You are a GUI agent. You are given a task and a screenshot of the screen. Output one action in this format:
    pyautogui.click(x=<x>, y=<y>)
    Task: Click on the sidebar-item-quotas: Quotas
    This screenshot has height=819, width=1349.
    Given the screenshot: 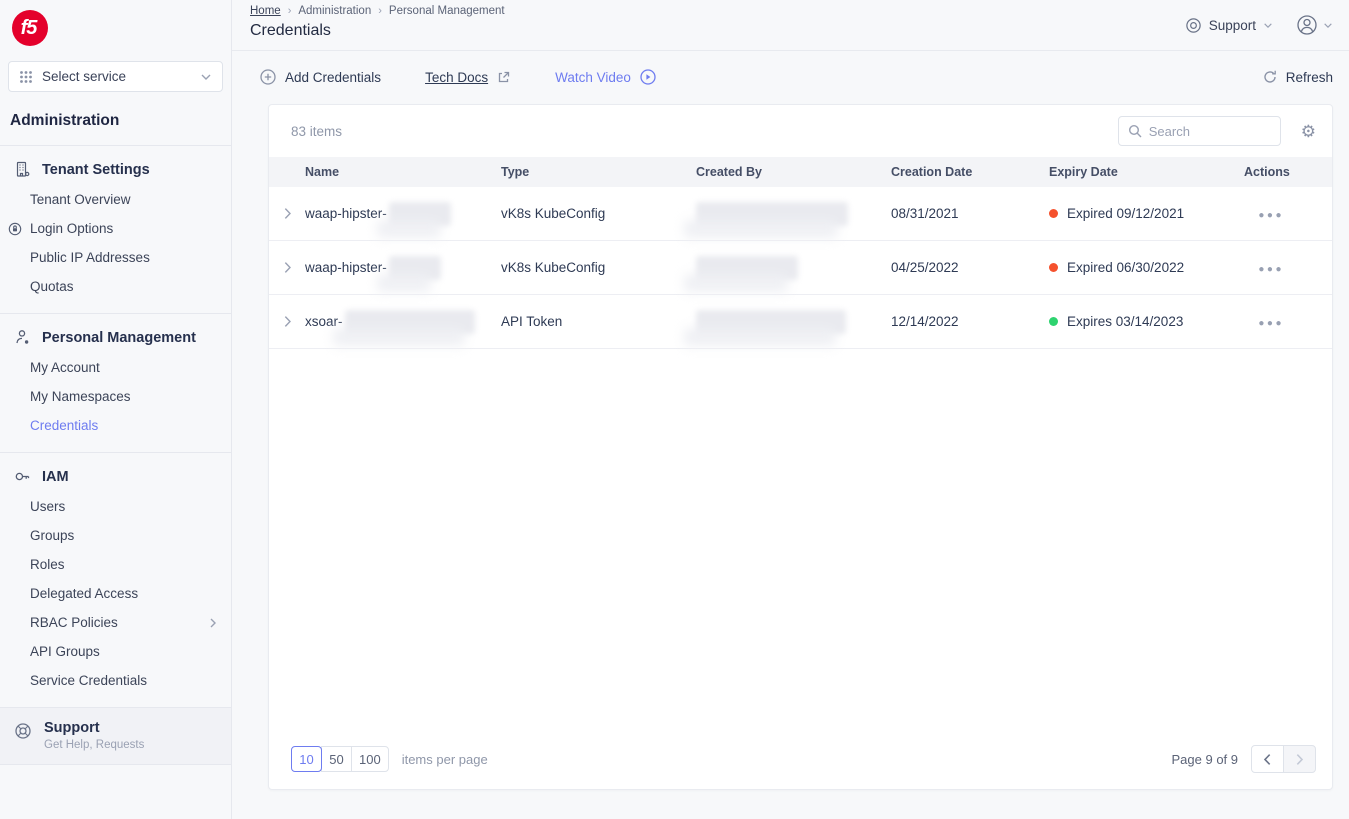 What is the action you would take?
    pyautogui.click(x=115, y=286)
    